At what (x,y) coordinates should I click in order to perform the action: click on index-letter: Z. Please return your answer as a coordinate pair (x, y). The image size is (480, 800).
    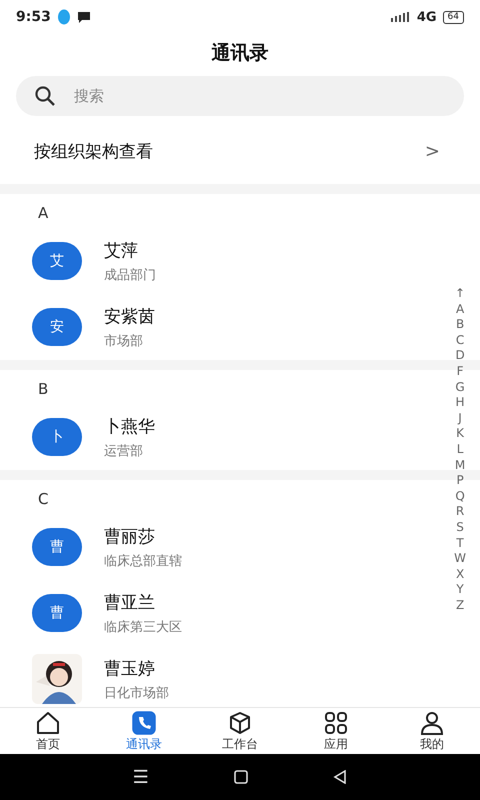
    Looking at the image, I should click on (460, 606).